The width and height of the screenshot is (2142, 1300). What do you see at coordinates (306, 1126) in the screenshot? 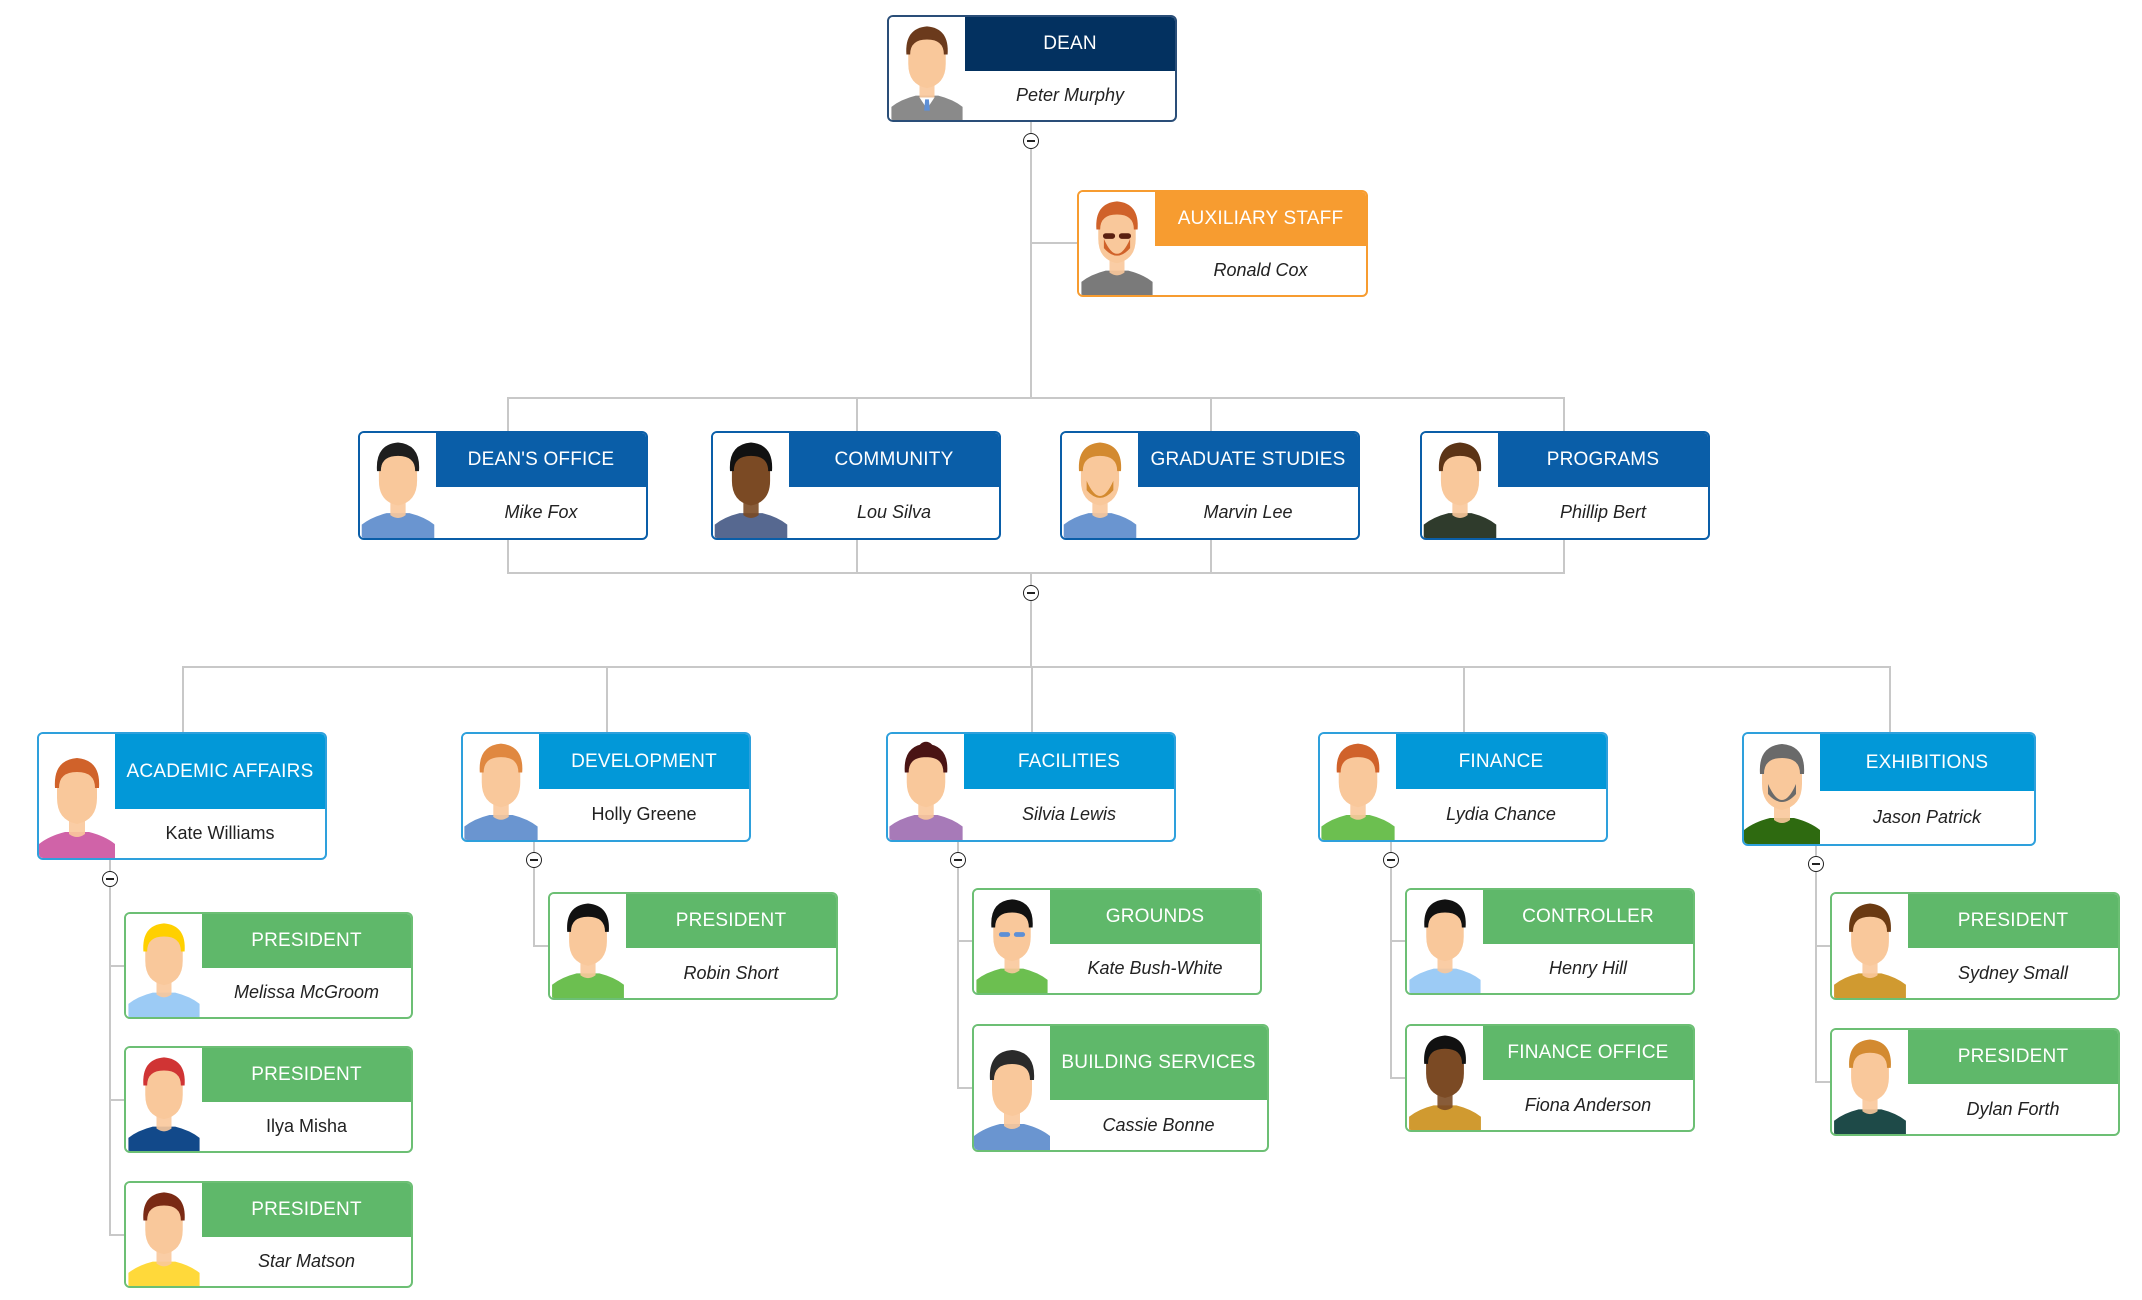
I see `node-name: Ilya Misha` at bounding box center [306, 1126].